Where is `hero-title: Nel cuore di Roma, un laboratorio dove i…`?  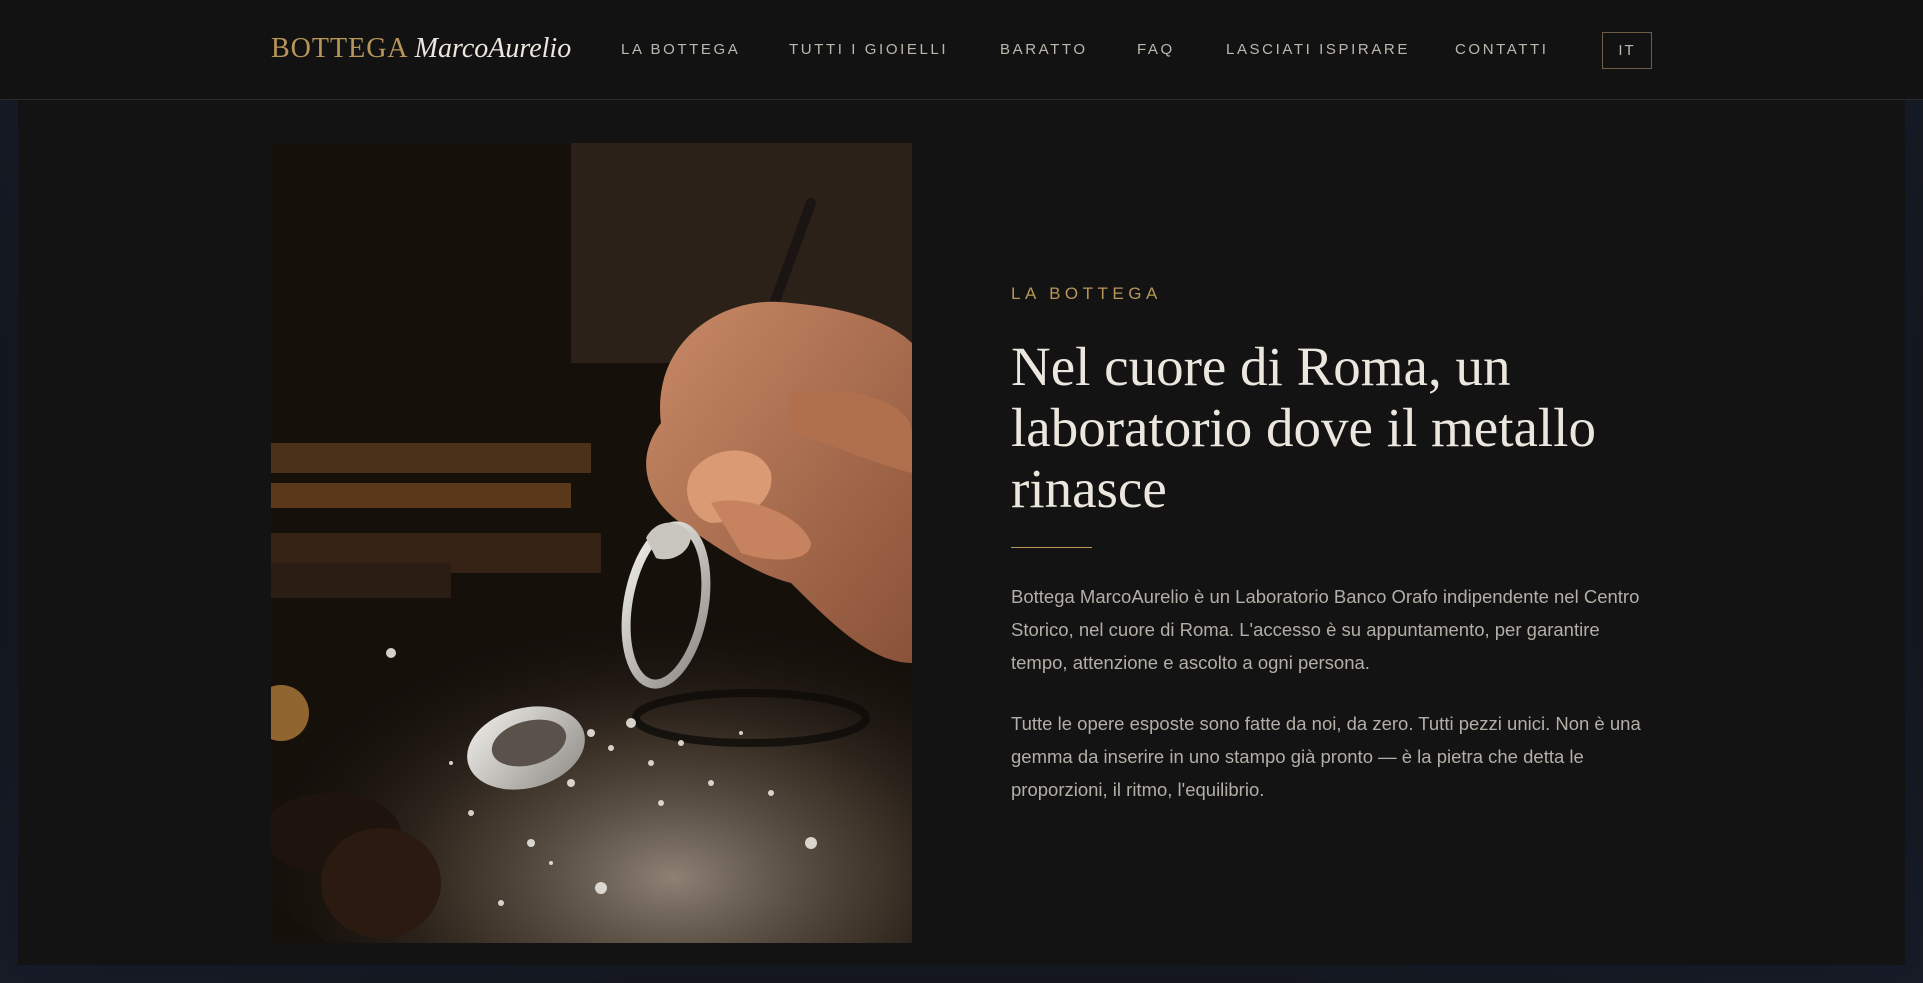 hero-title: Nel cuore di Roma, un laboratorio dove i… is located at coordinates (1303, 427).